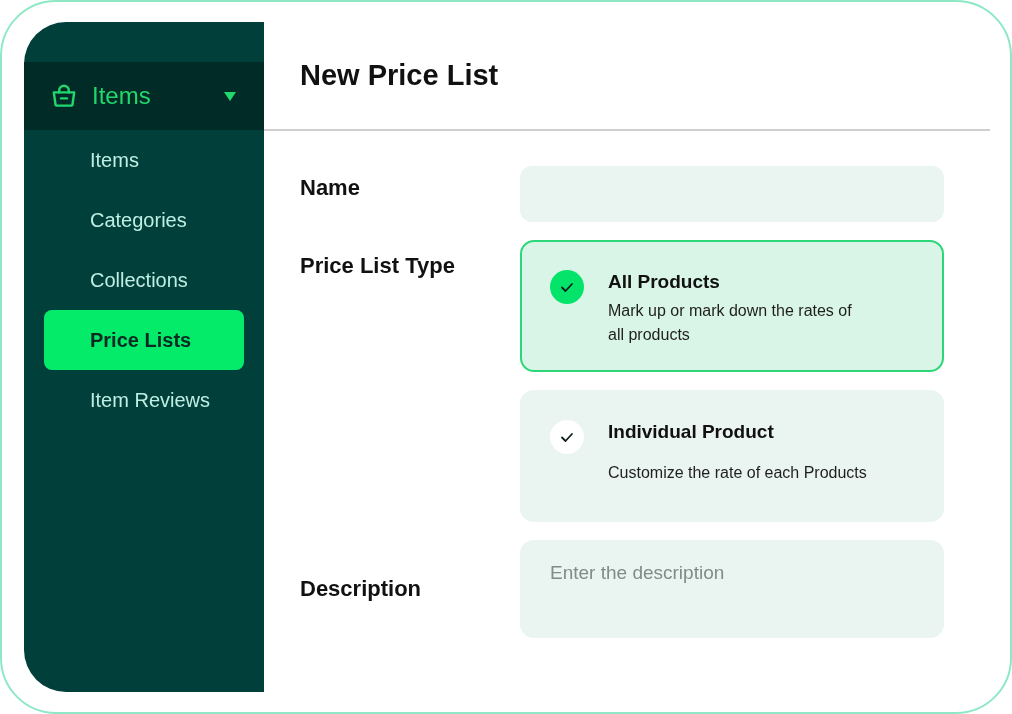  Describe the element at coordinates (361, 589) in the screenshot. I see `field-label: Description` at that location.